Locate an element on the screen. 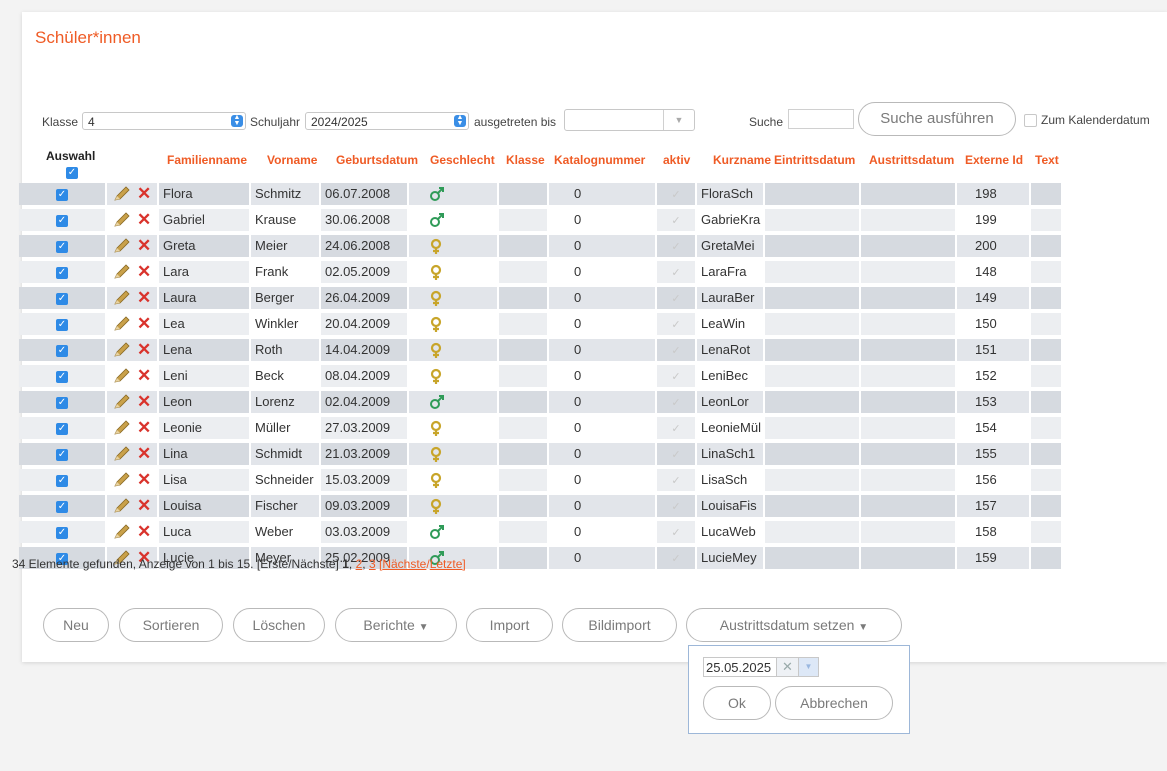  select-all-checkbox: ✓ is located at coordinates (72, 171).